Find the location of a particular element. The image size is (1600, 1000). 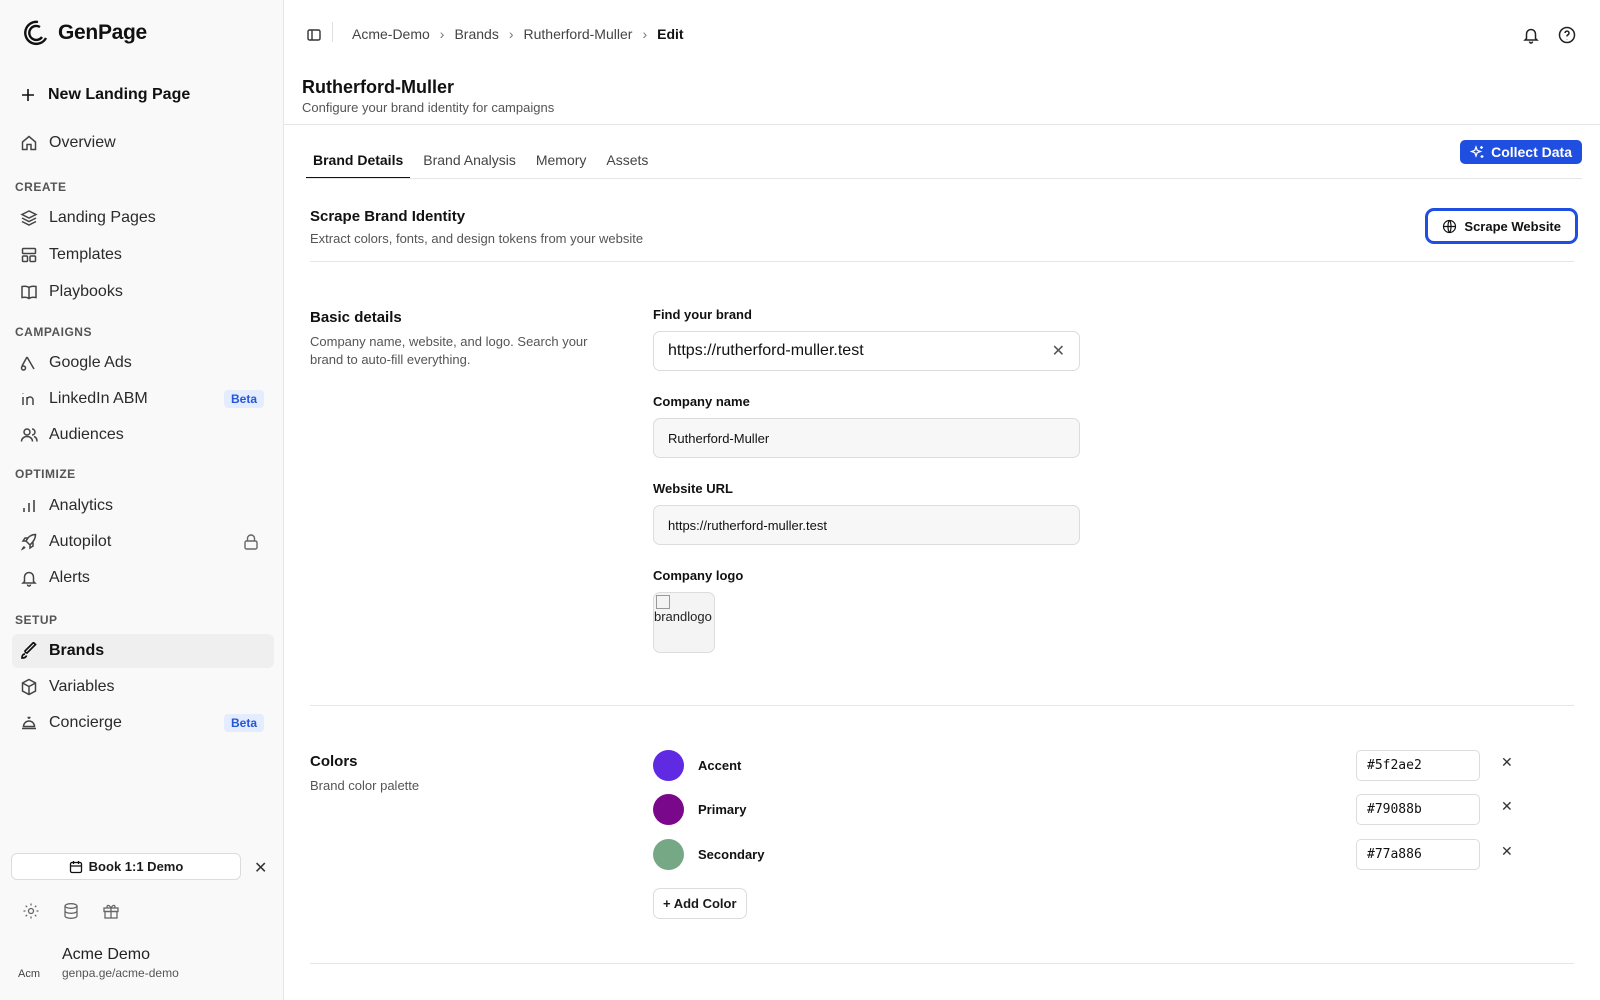

color-hex-input: #5f2ae2 is located at coordinates (1418, 765).